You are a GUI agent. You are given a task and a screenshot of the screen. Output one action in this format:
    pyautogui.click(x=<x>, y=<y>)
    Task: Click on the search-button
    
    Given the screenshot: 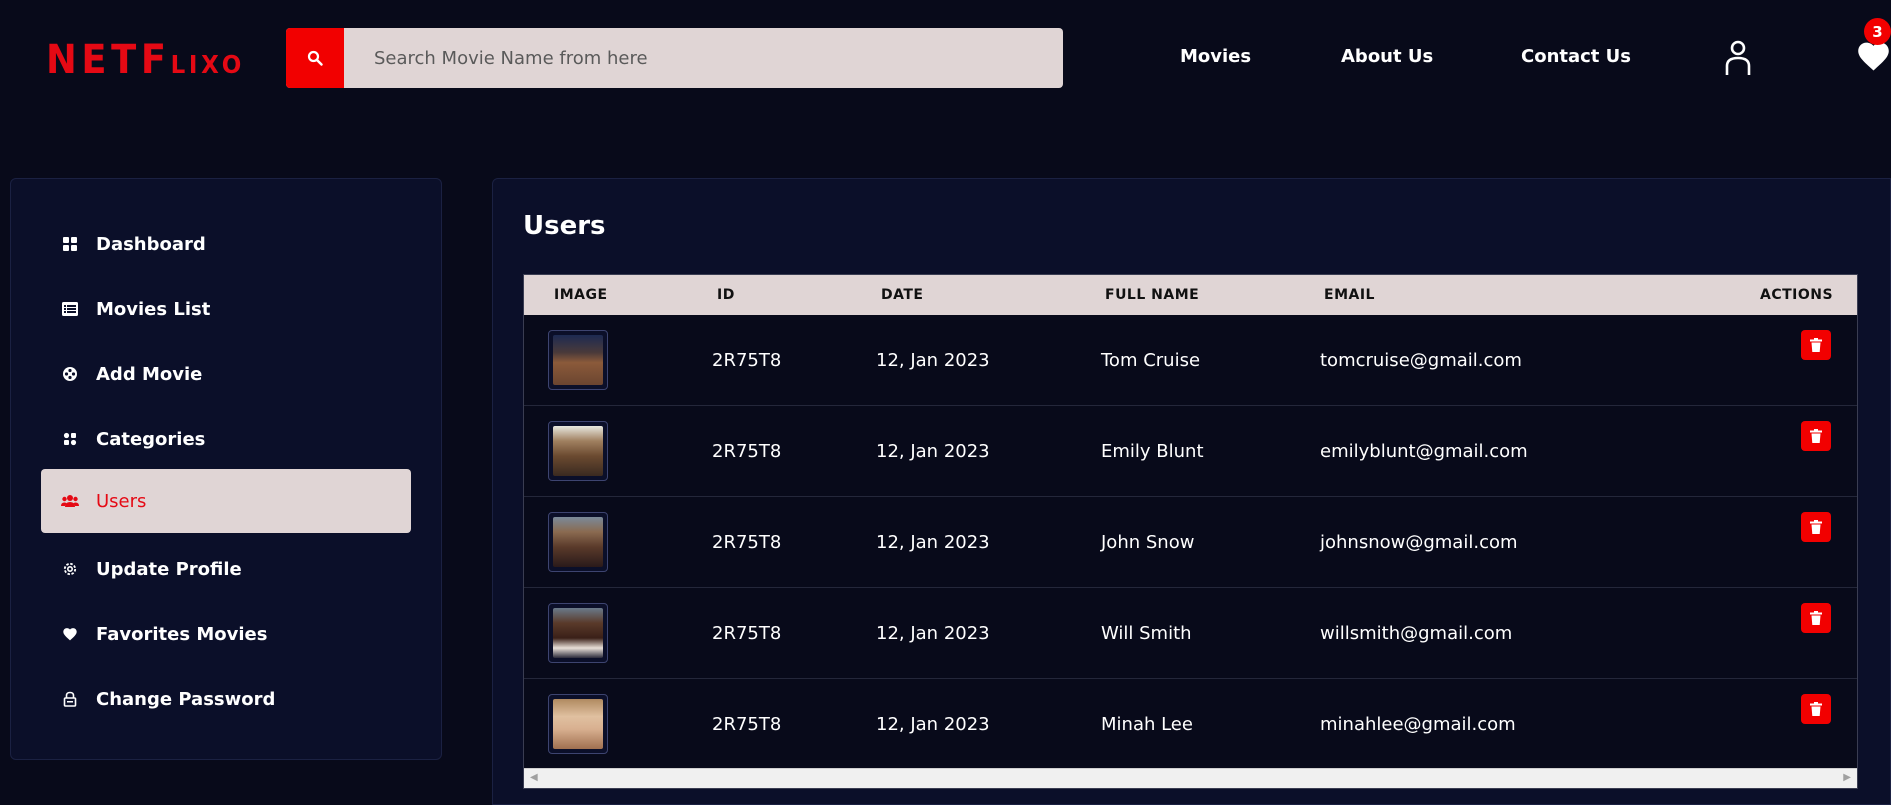 What is the action you would take?
    pyautogui.click(x=315, y=58)
    